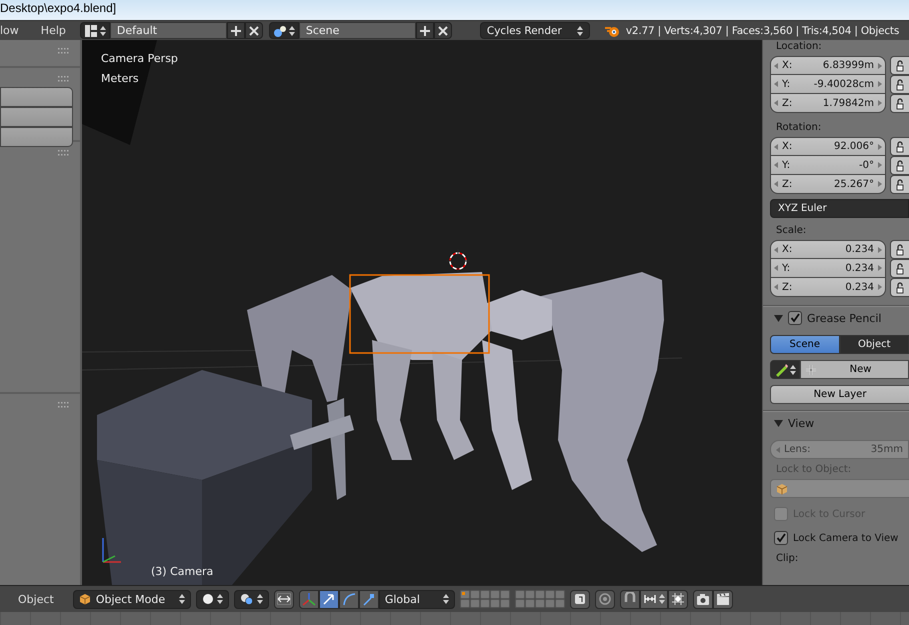 The height and width of the screenshot is (625, 909). What do you see at coordinates (839, 488) in the screenshot?
I see `object-field` at bounding box center [839, 488].